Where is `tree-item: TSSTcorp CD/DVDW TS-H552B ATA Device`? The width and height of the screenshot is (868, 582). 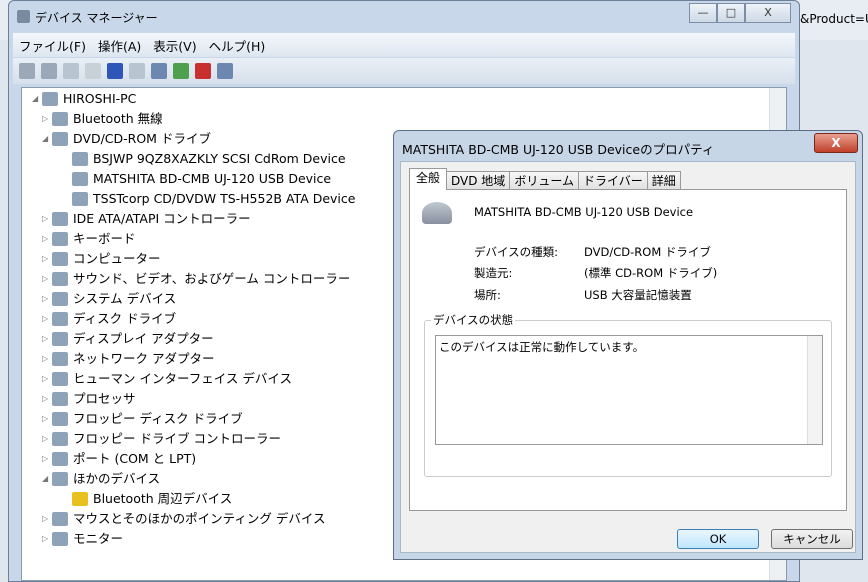
tree-item: TSSTcorp CD/DVDW TS-H552B ATA Device is located at coordinates (208, 199).